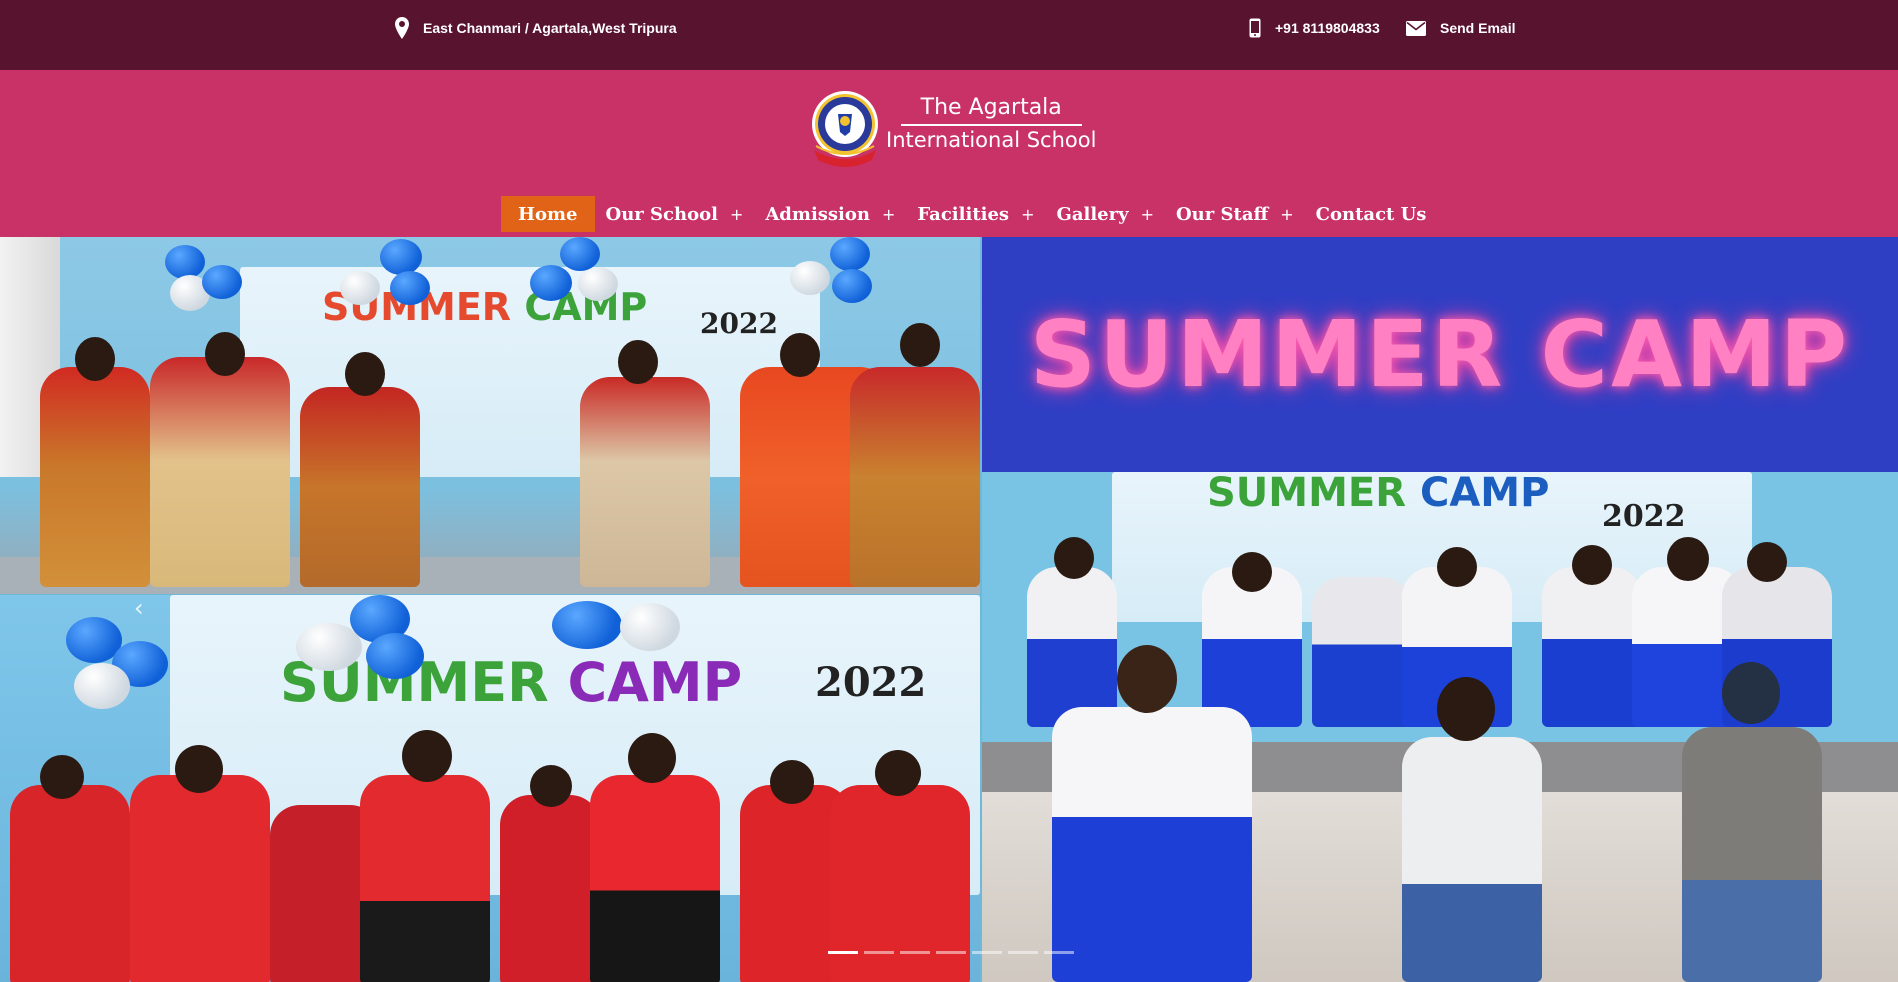 This screenshot has height=982, width=1898. Describe the element at coordinates (139, 608) in the screenshot. I see `chevron-left-icon: ‹` at that location.